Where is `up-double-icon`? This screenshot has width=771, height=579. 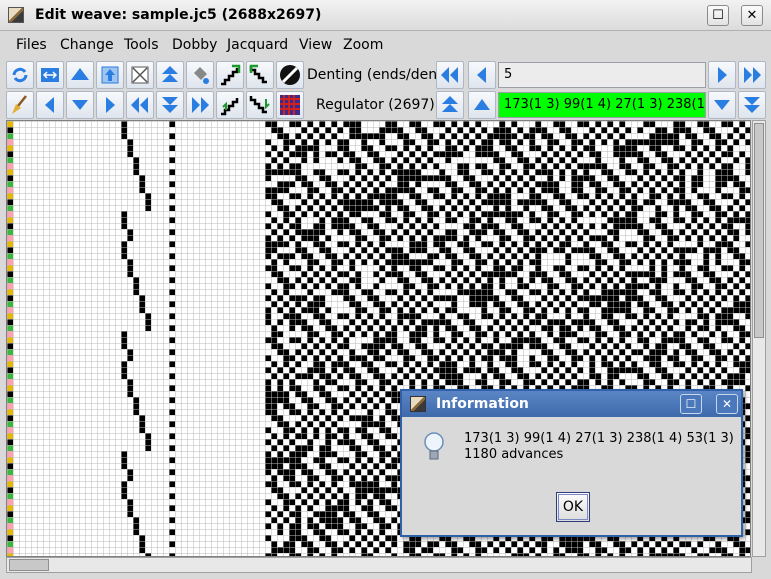
up-double-icon is located at coordinates (170, 75).